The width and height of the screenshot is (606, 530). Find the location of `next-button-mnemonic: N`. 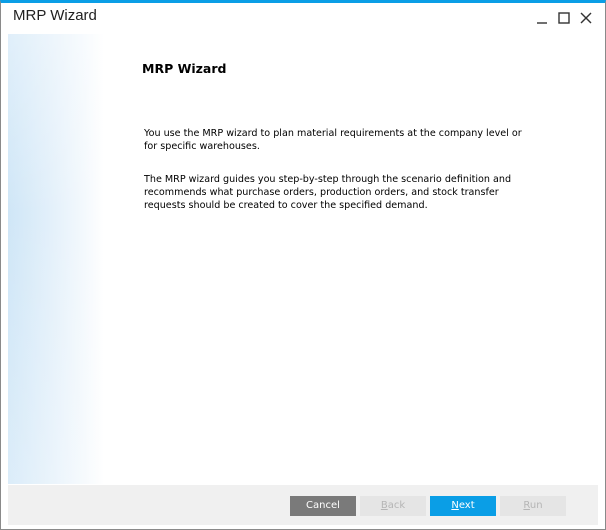

next-button-mnemonic: N is located at coordinates (455, 505).